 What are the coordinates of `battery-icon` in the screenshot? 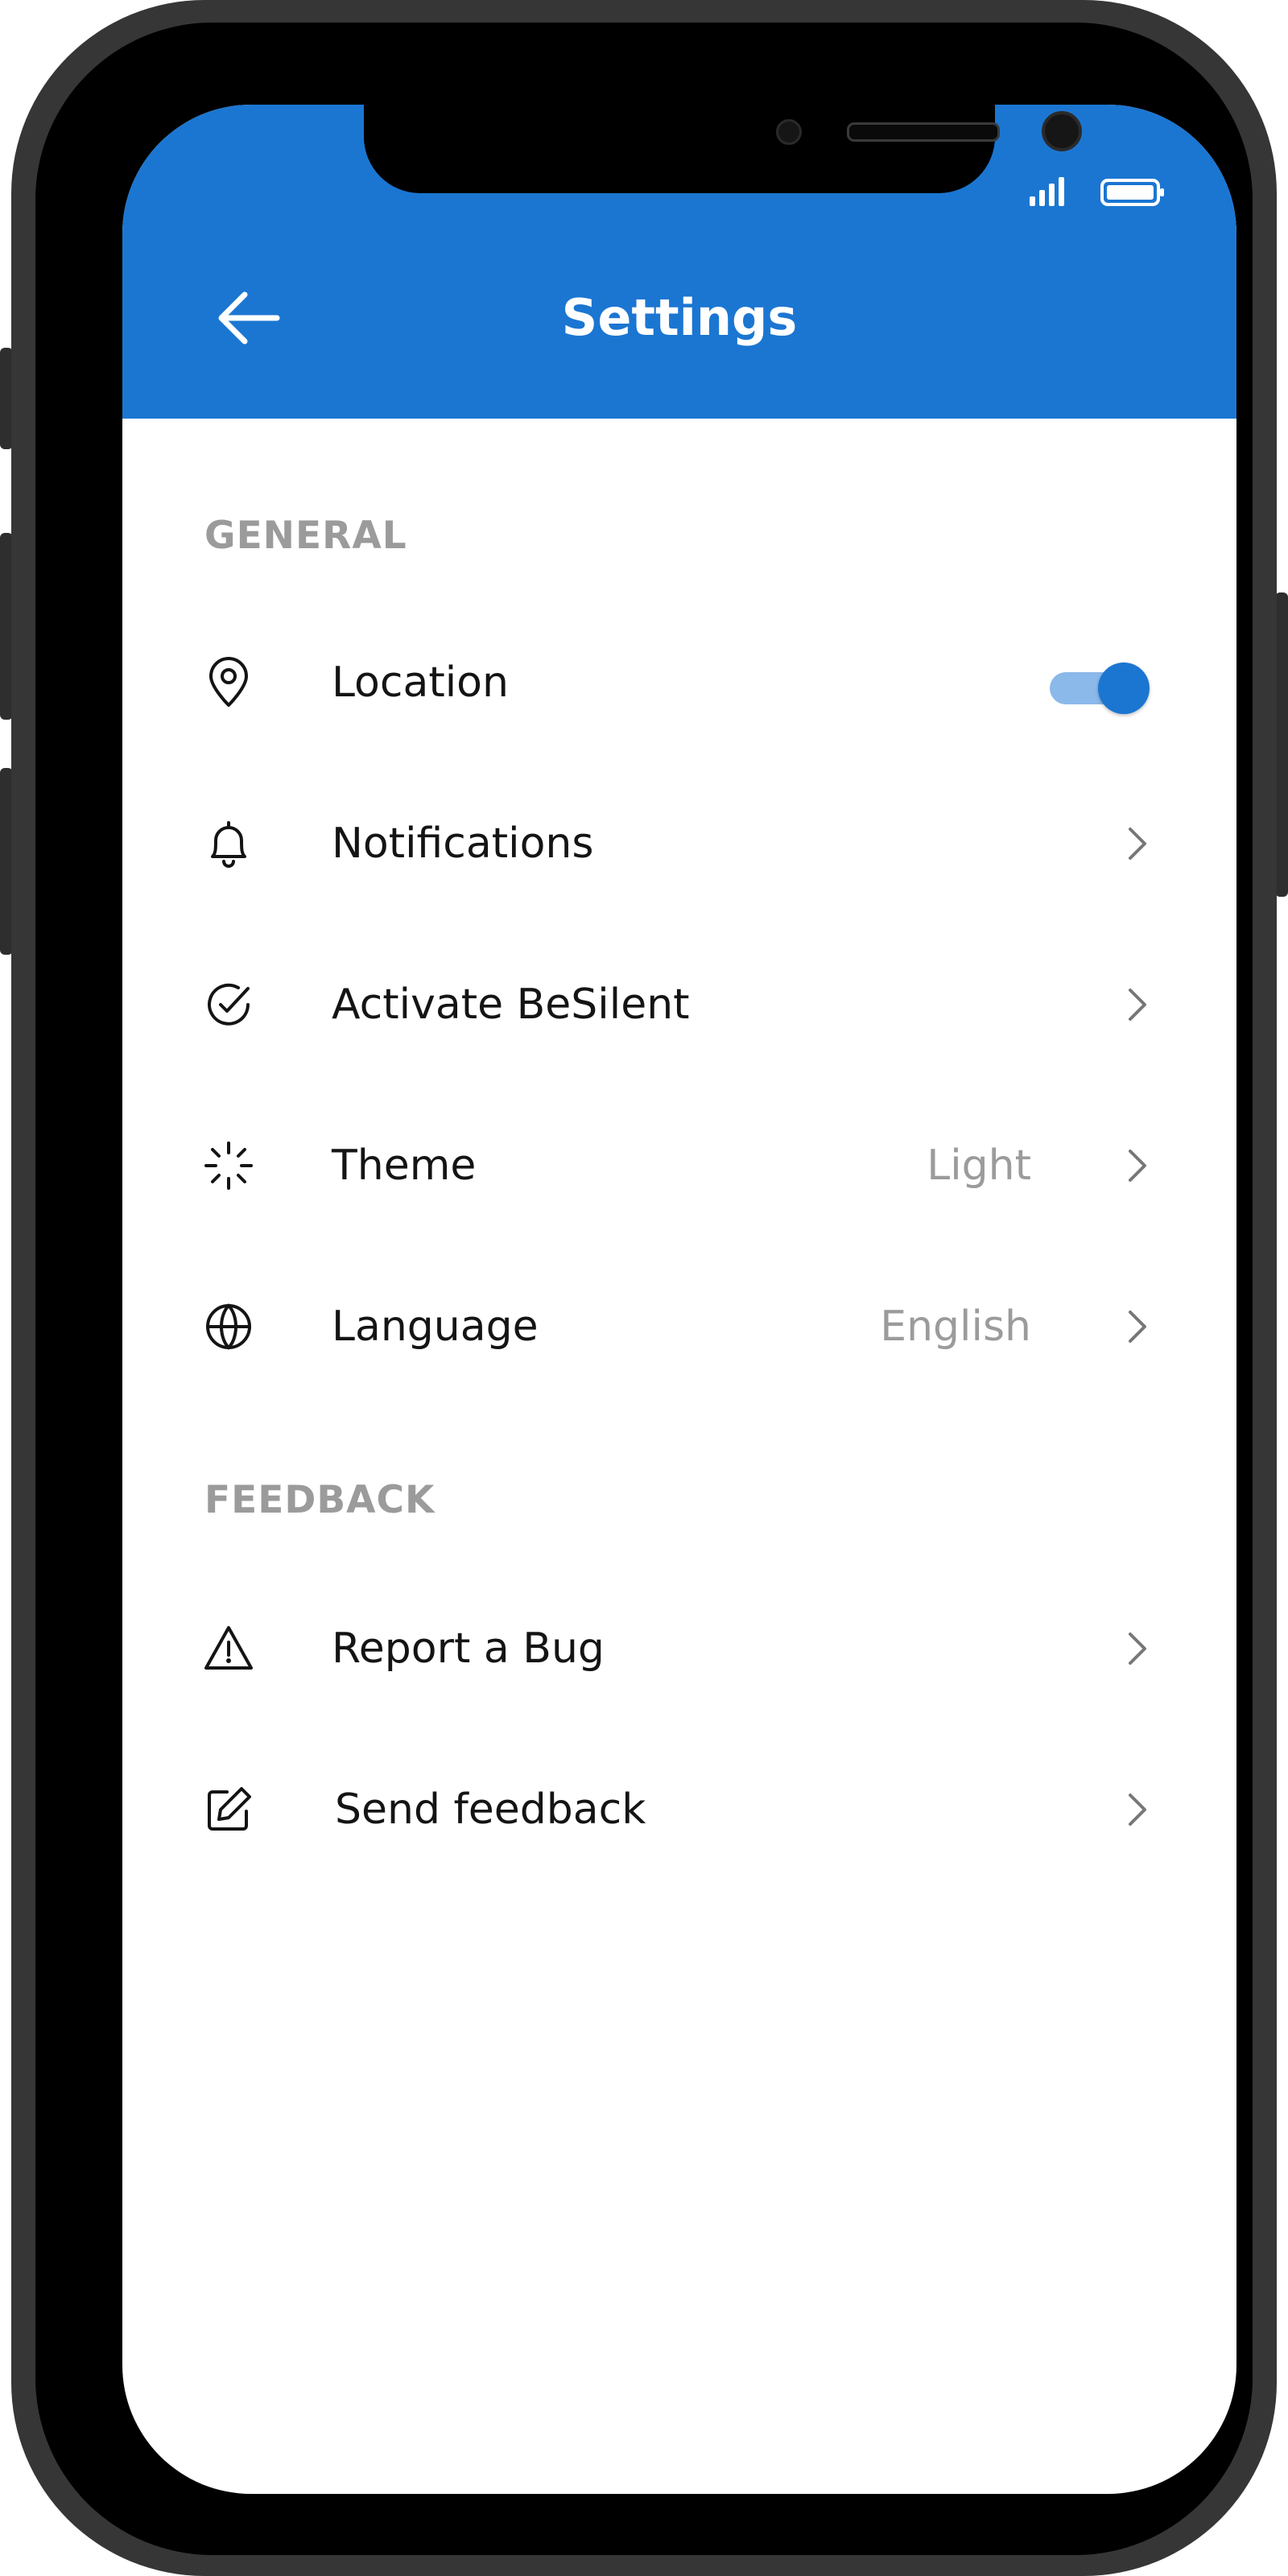 It's located at (1132, 192).